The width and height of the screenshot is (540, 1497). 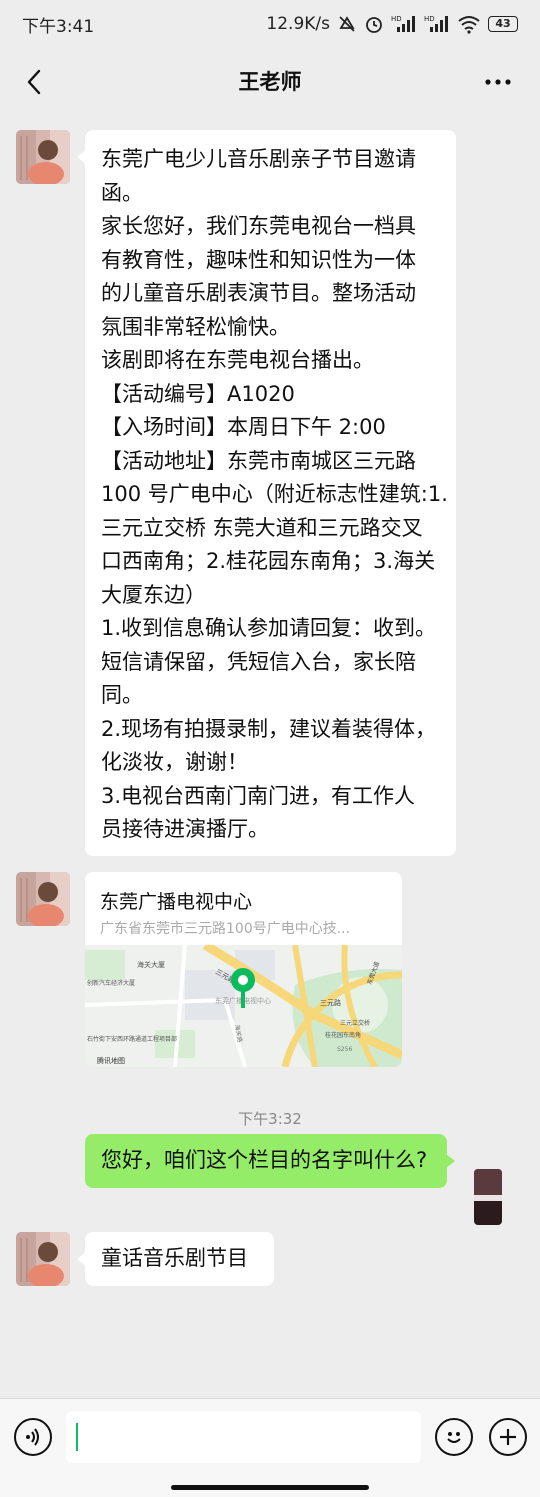 I want to click on invite-message-line: 员接待进演播厅。, so click(x=185, y=829).